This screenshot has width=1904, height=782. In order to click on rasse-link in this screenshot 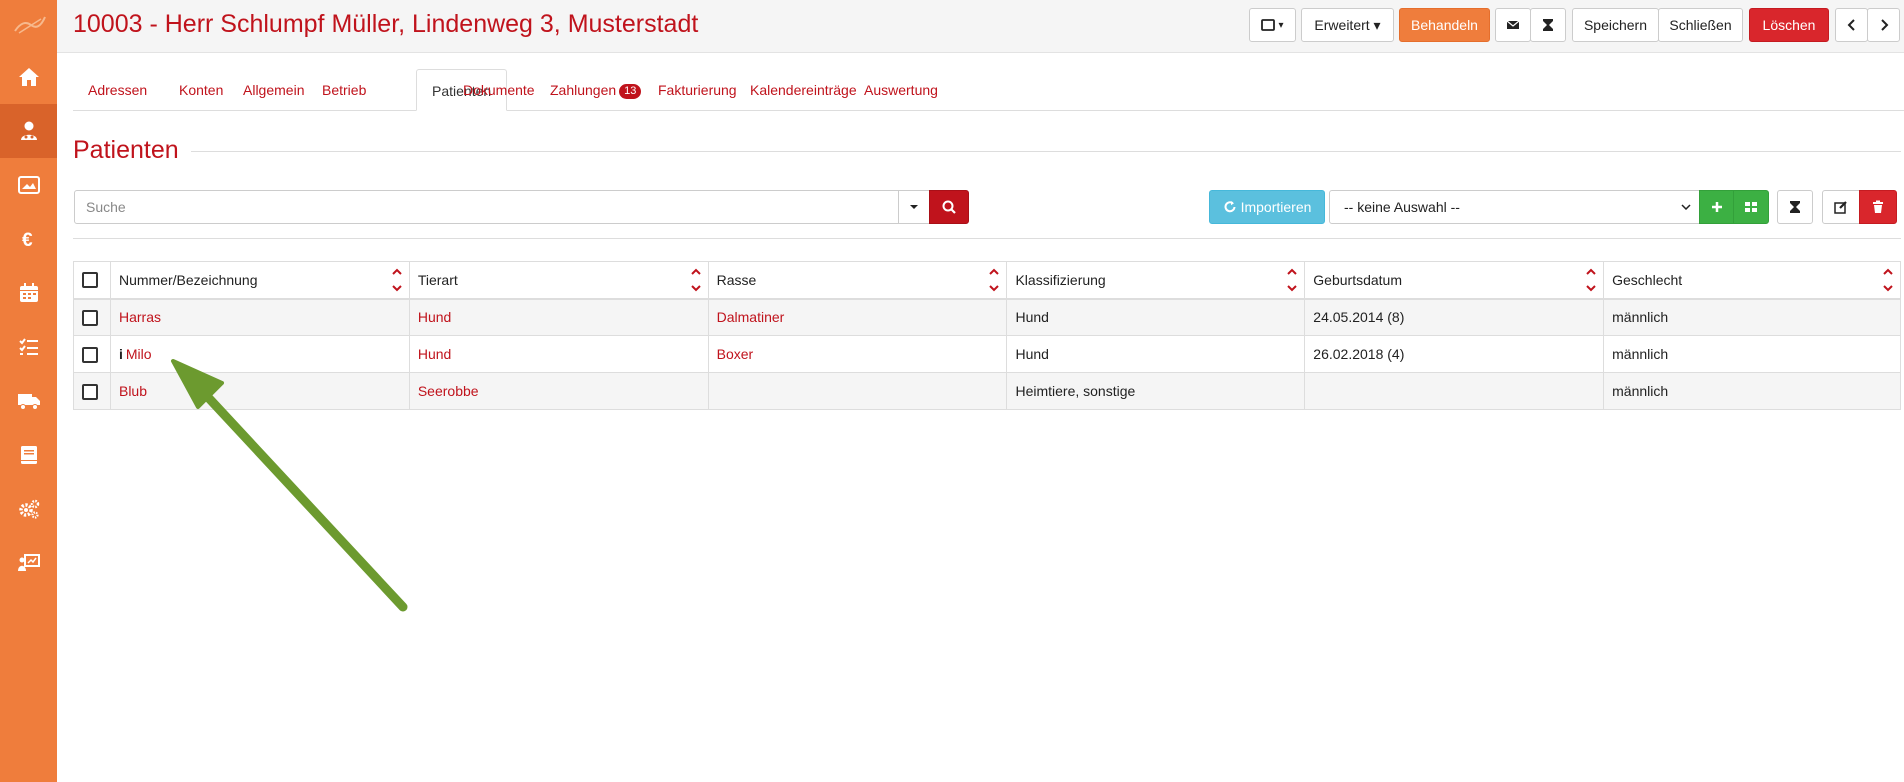, I will do `click(857, 391)`.